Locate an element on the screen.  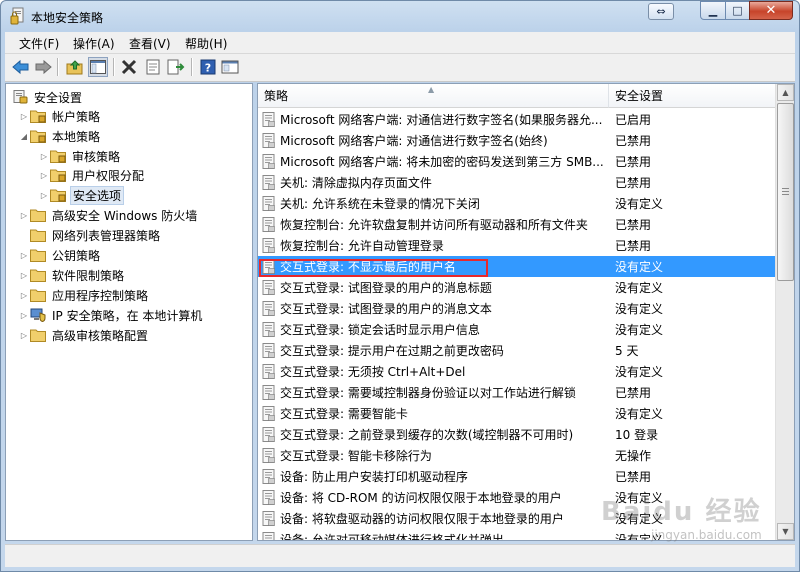
menu-file: 文件(F) is located at coordinates (39, 43).